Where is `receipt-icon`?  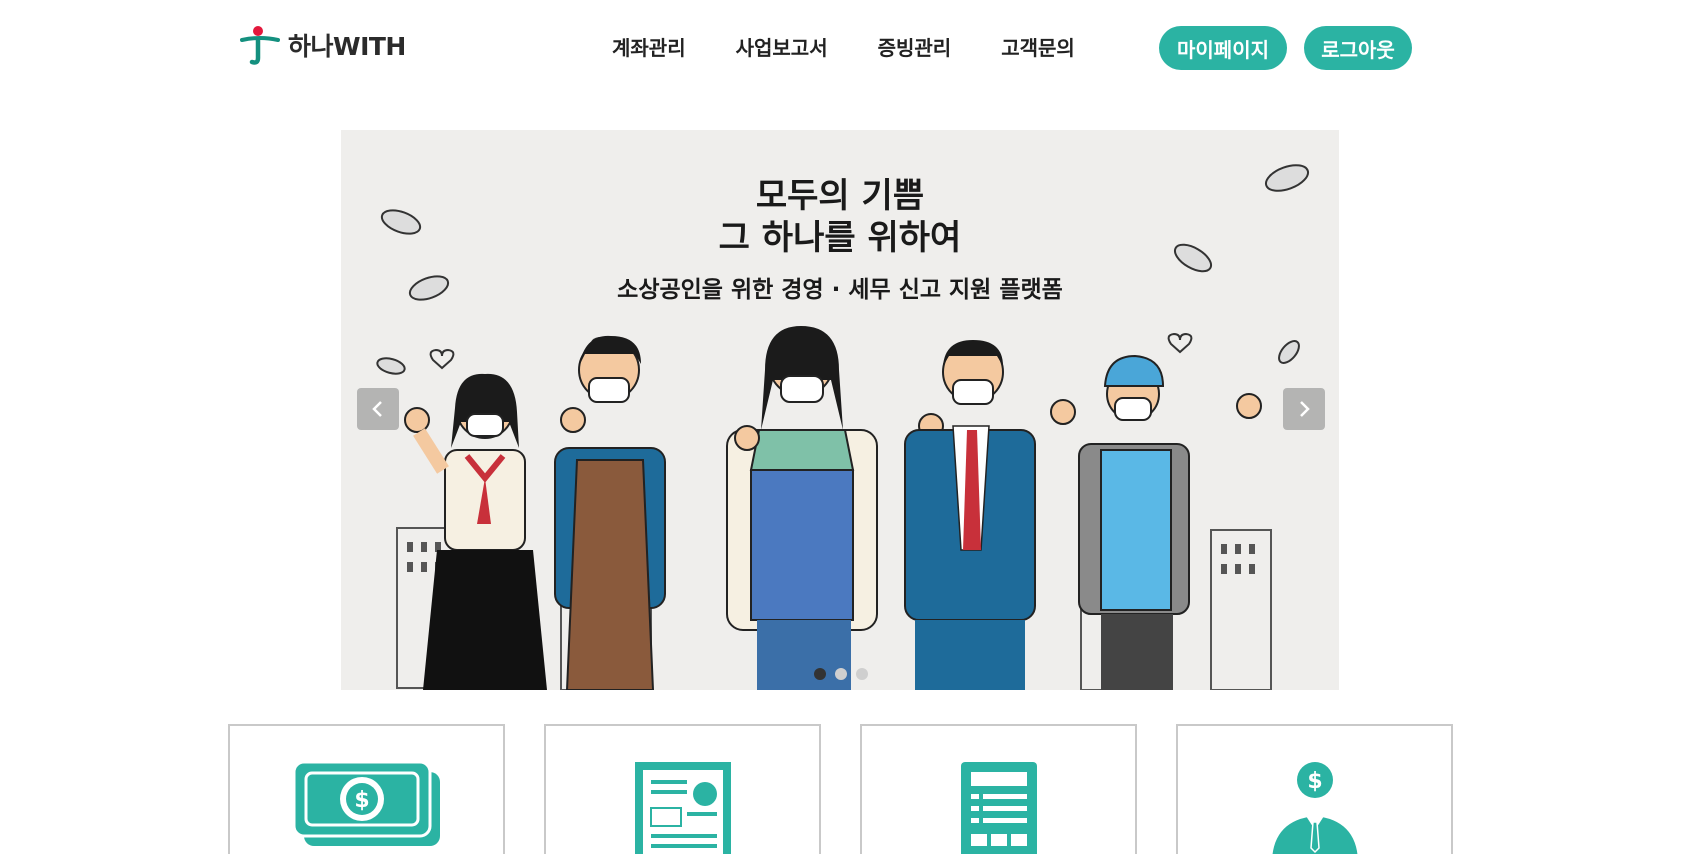 receipt-icon is located at coordinates (998, 808).